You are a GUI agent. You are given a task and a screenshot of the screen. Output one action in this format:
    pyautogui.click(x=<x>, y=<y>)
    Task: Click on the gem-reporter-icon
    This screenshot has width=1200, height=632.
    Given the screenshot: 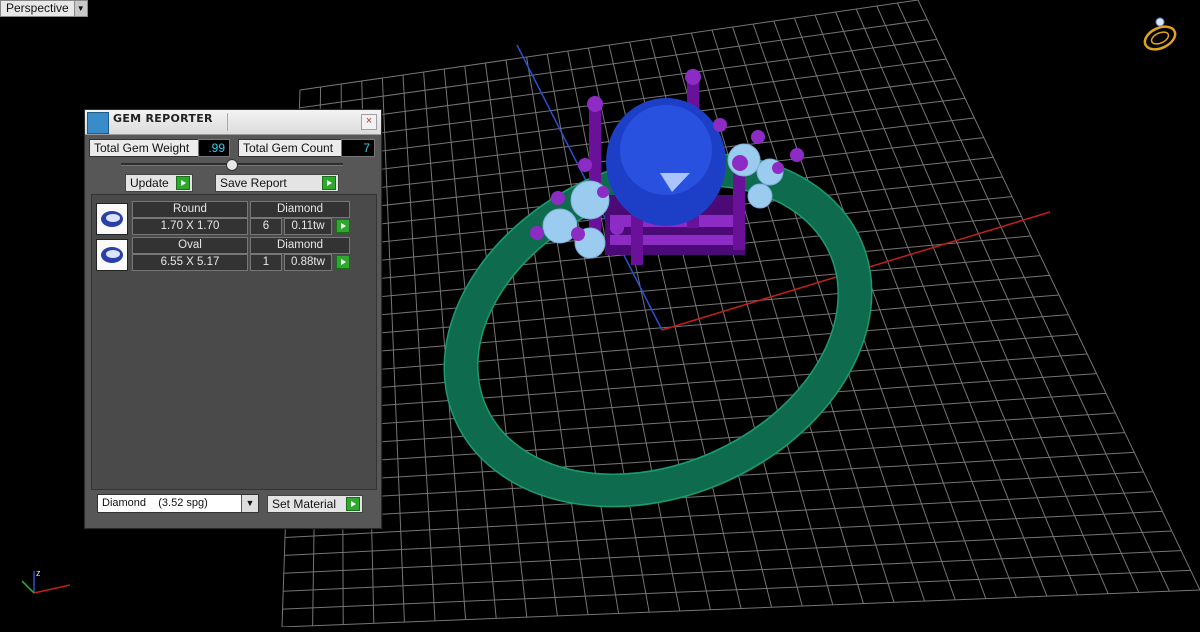 What is the action you would take?
    pyautogui.click(x=98, y=123)
    